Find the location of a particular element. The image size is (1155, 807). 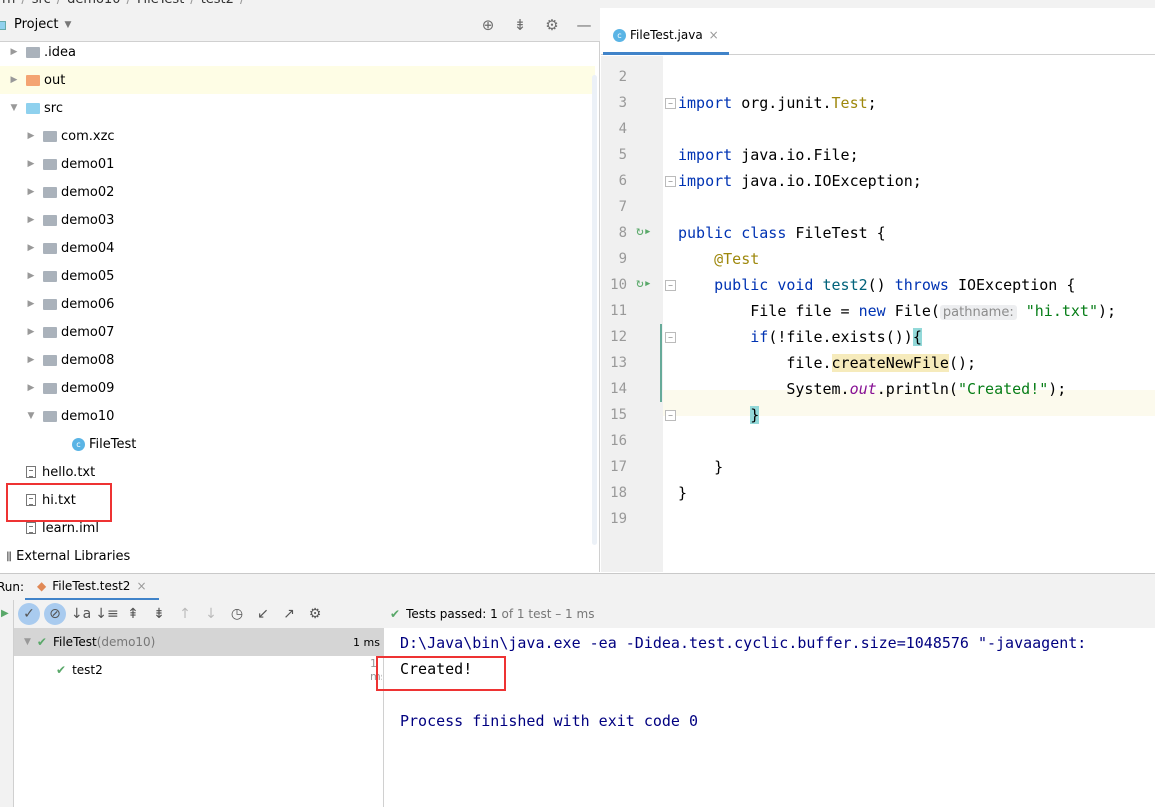

tree-item-label: .idea is located at coordinates (60, 52).